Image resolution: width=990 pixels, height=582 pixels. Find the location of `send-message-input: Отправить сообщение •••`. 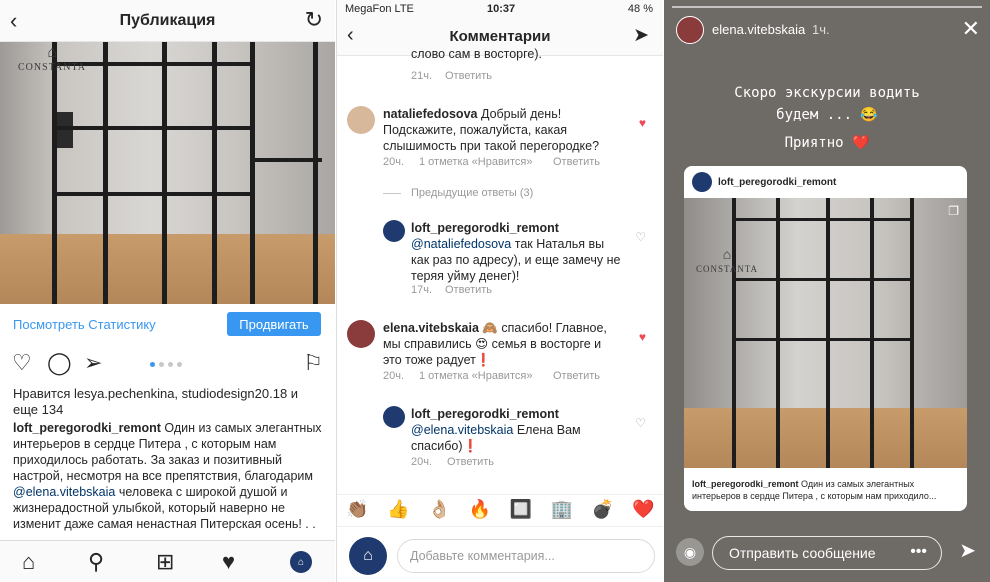

send-message-input: Отправить сообщение ••• is located at coordinates (827, 553).